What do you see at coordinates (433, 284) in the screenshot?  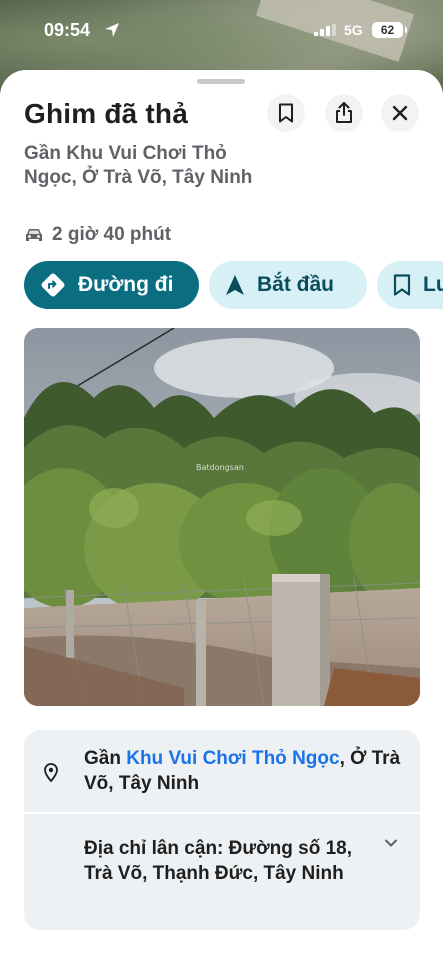 I see `save-label: Lưu` at bounding box center [433, 284].